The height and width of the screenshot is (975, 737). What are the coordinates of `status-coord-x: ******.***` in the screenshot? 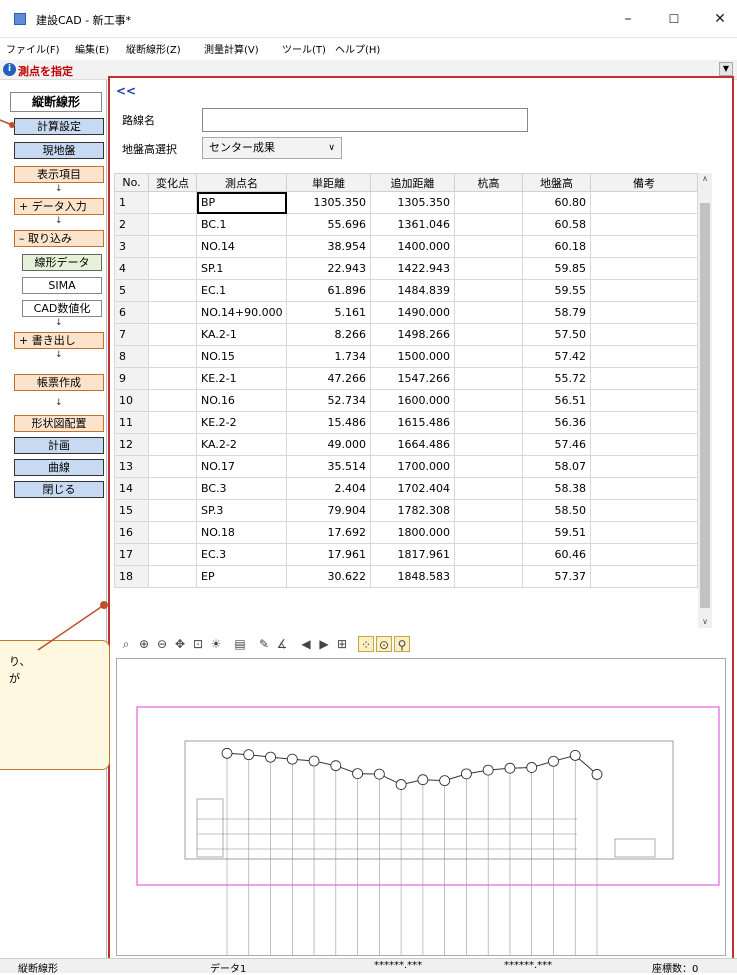 It's located at (398, 965).